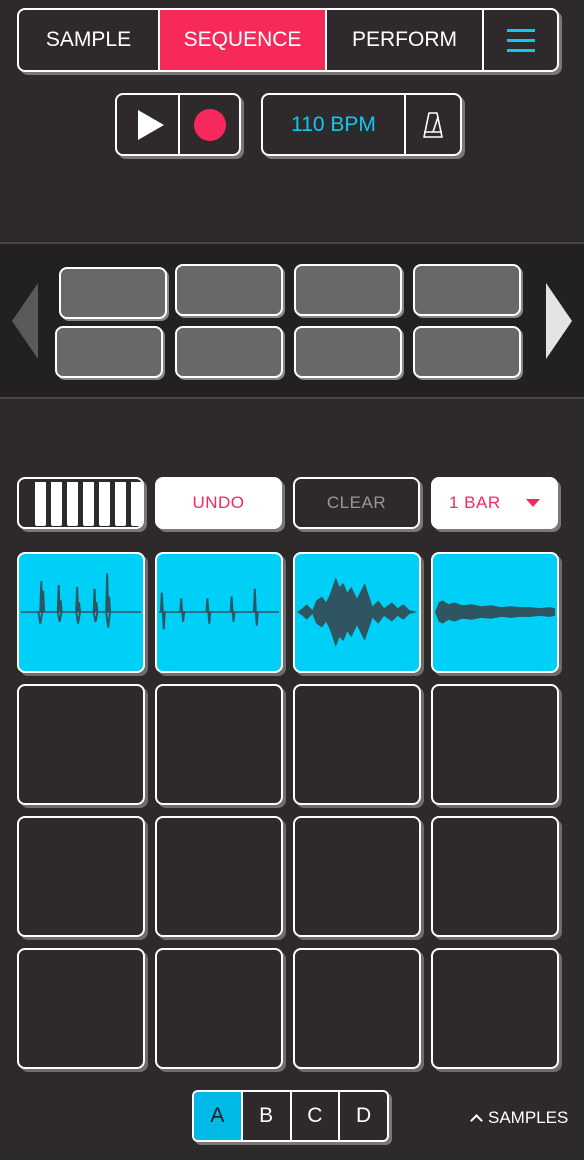  I want to click on menu-button, so click(520, 40).